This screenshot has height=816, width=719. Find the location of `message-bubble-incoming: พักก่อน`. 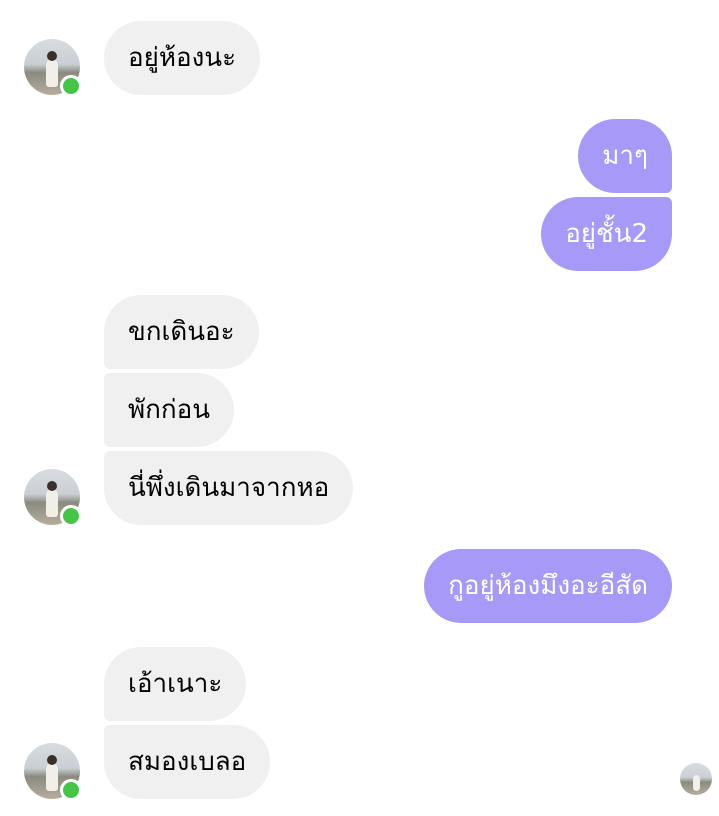

message-bubble-incoming: พักก่อน is located at coordinates (169, 410).